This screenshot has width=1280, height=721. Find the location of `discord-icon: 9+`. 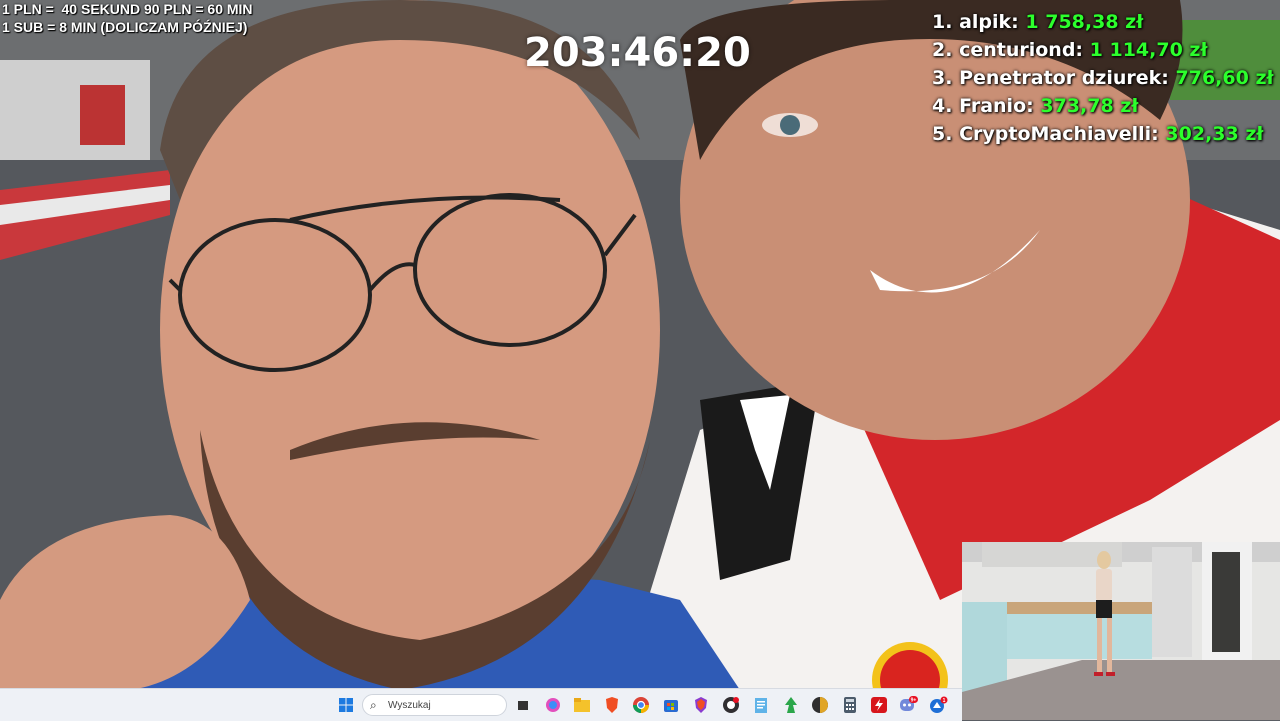

discord-icon: 9+ is located at coordinates (908, 705).